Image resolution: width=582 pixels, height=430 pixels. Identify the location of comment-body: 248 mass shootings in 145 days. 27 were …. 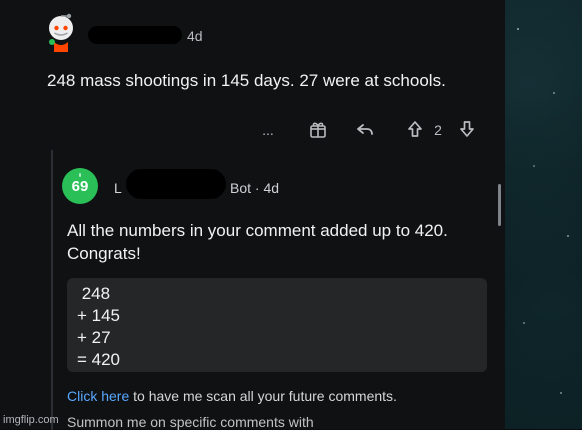
(246, 80).